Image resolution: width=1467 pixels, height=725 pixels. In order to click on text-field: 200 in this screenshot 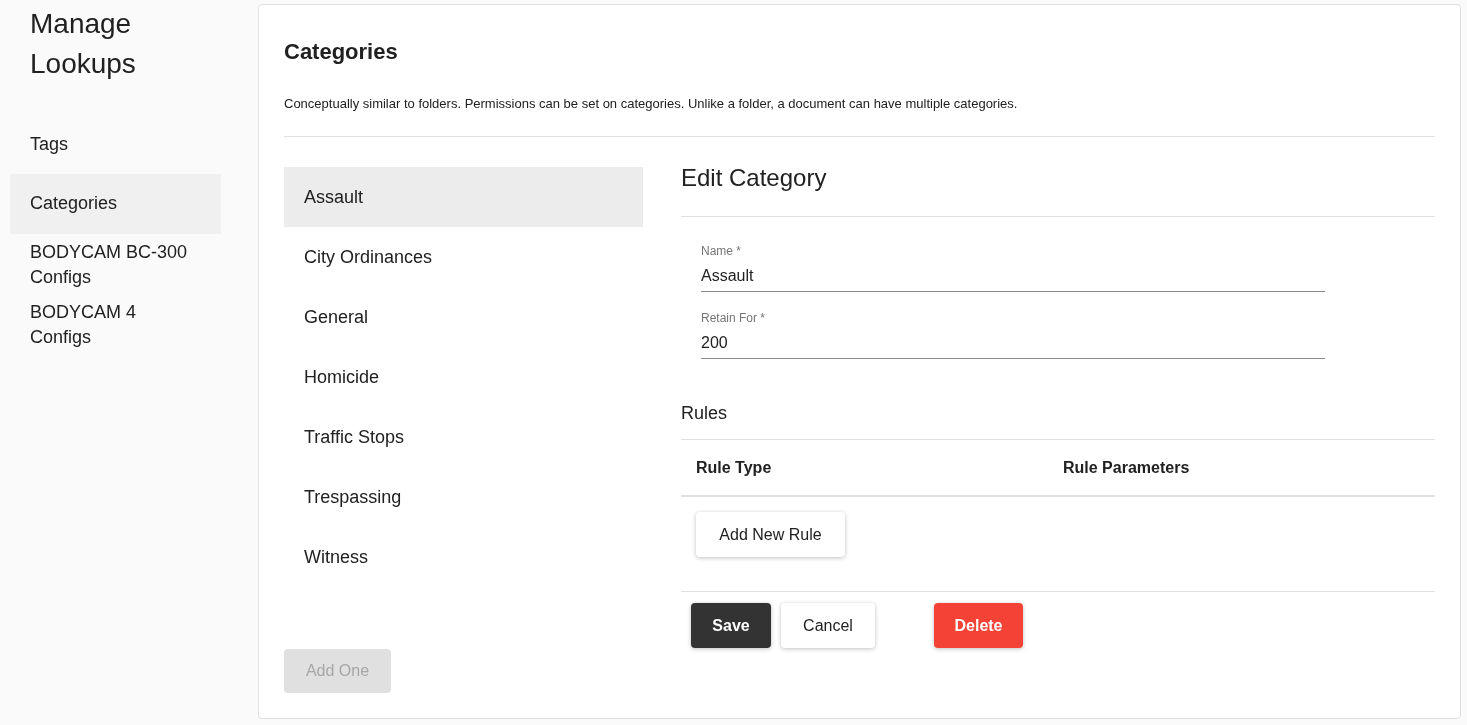, I will do `click(1013, 343)`.